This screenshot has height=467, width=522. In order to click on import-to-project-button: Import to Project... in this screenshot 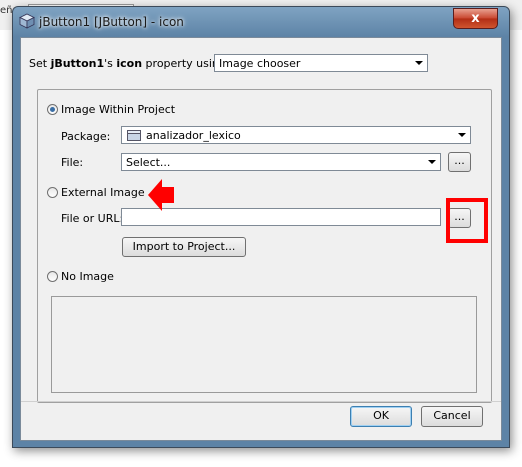, I will do `click(184, 247)`.